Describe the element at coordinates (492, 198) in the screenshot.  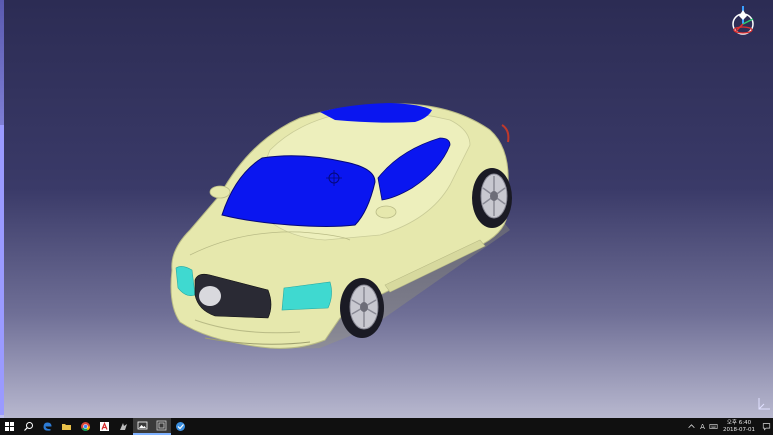
I see `rear-wheel` at that location.